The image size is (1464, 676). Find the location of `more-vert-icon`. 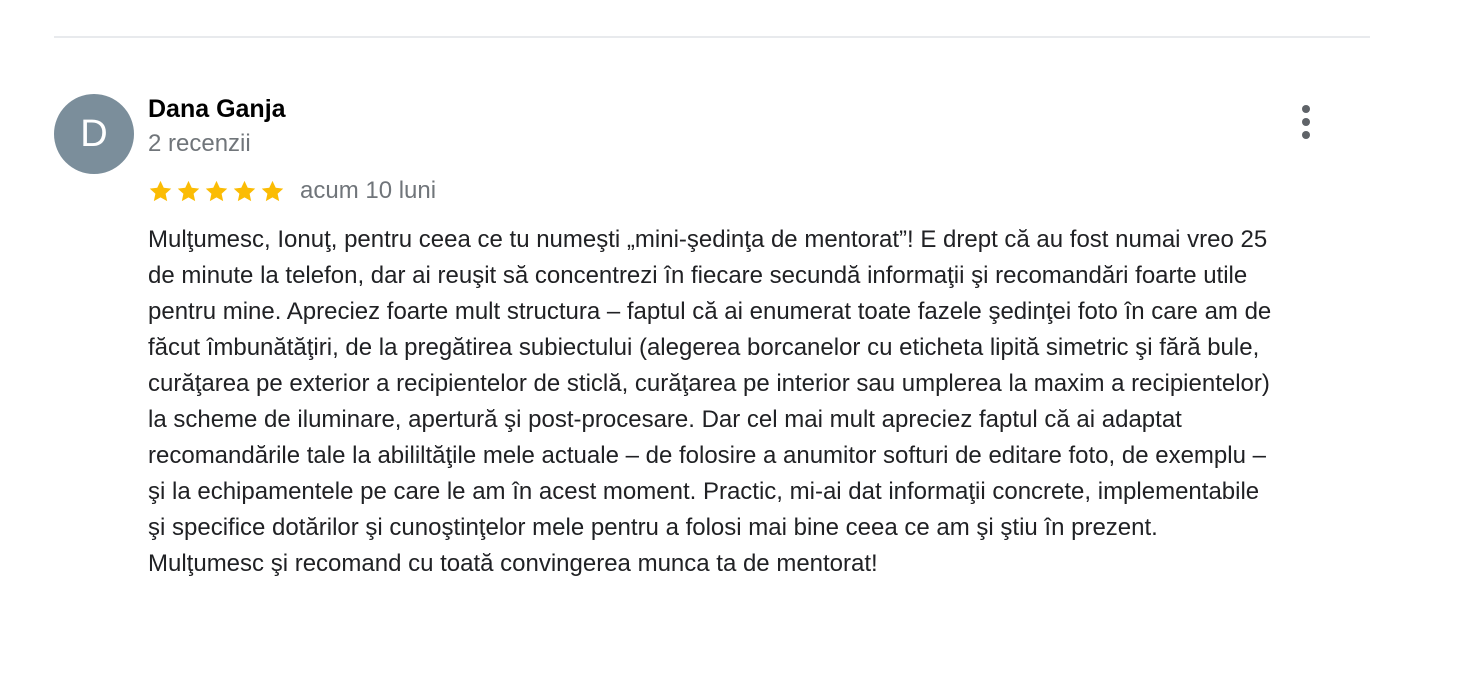

more-vert-icon is located at coordinates (1306, 109).